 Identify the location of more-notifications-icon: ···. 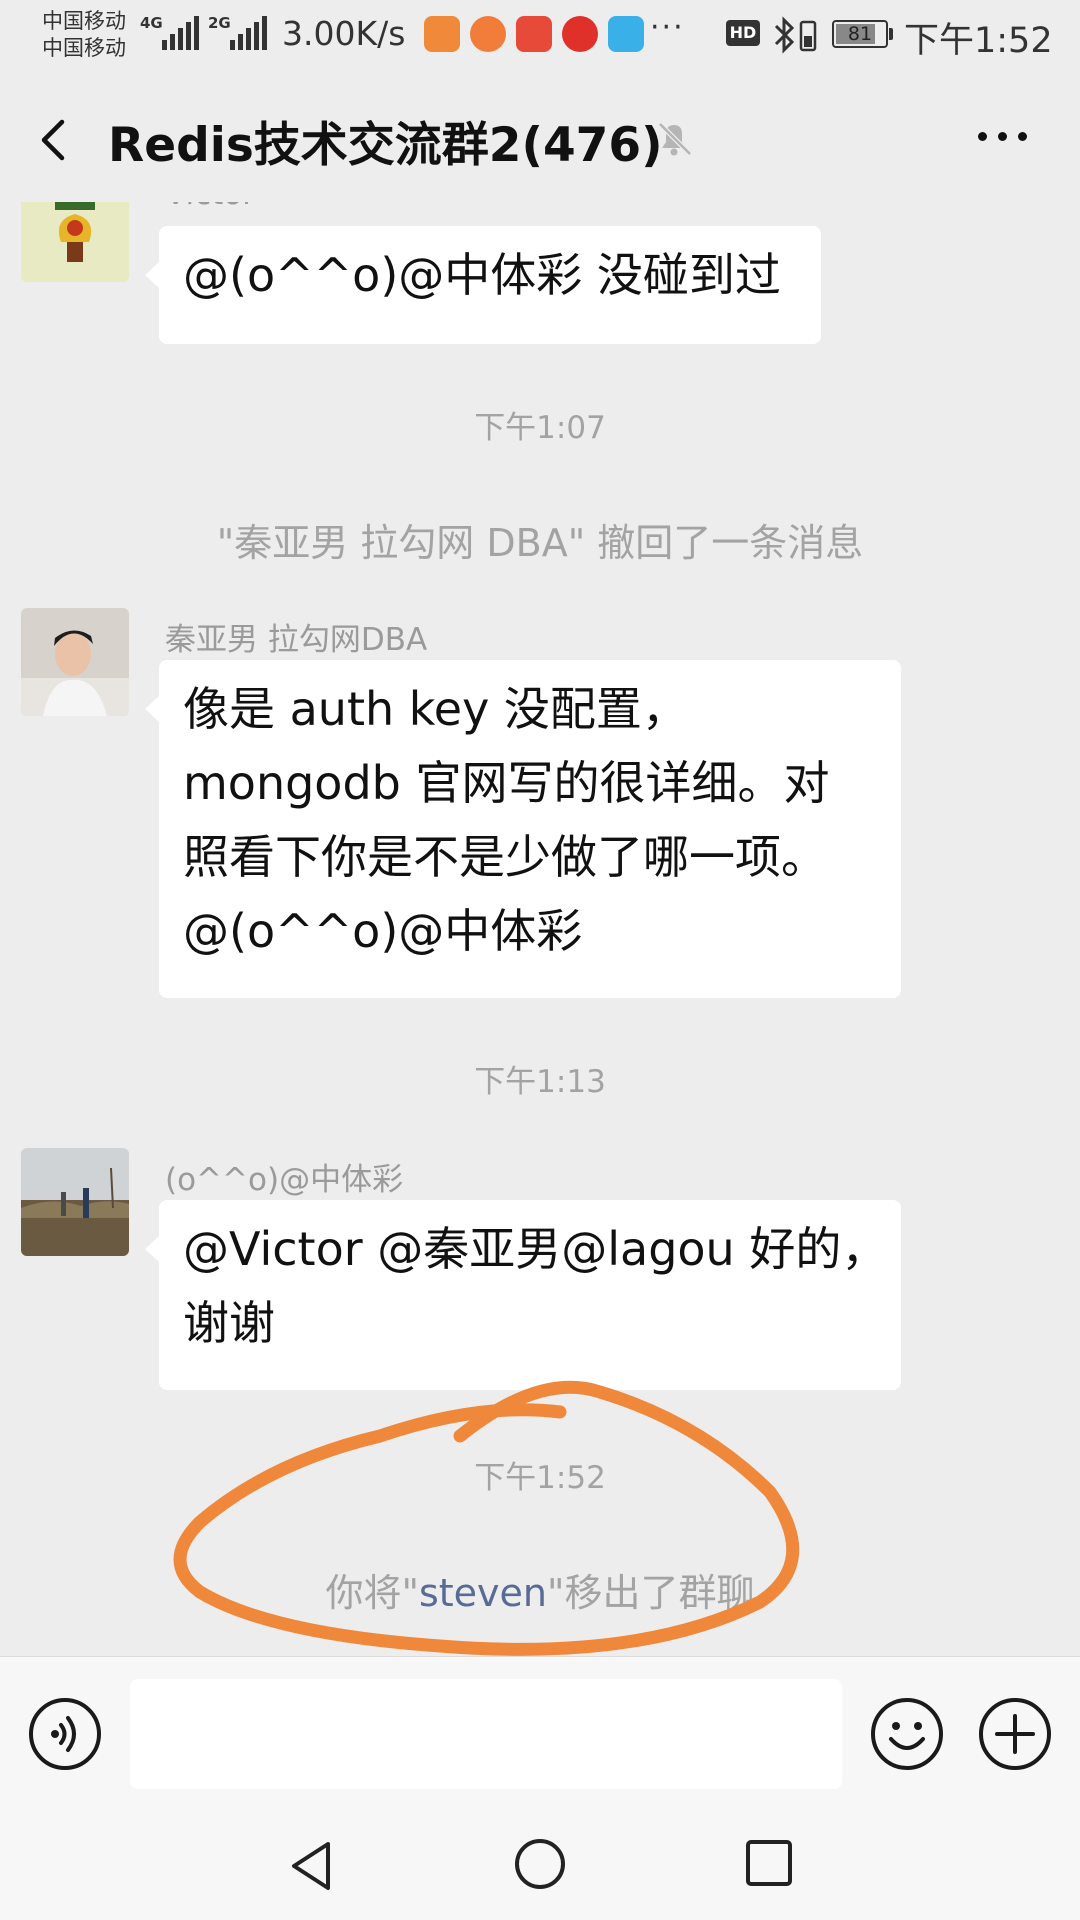
(667, 27).